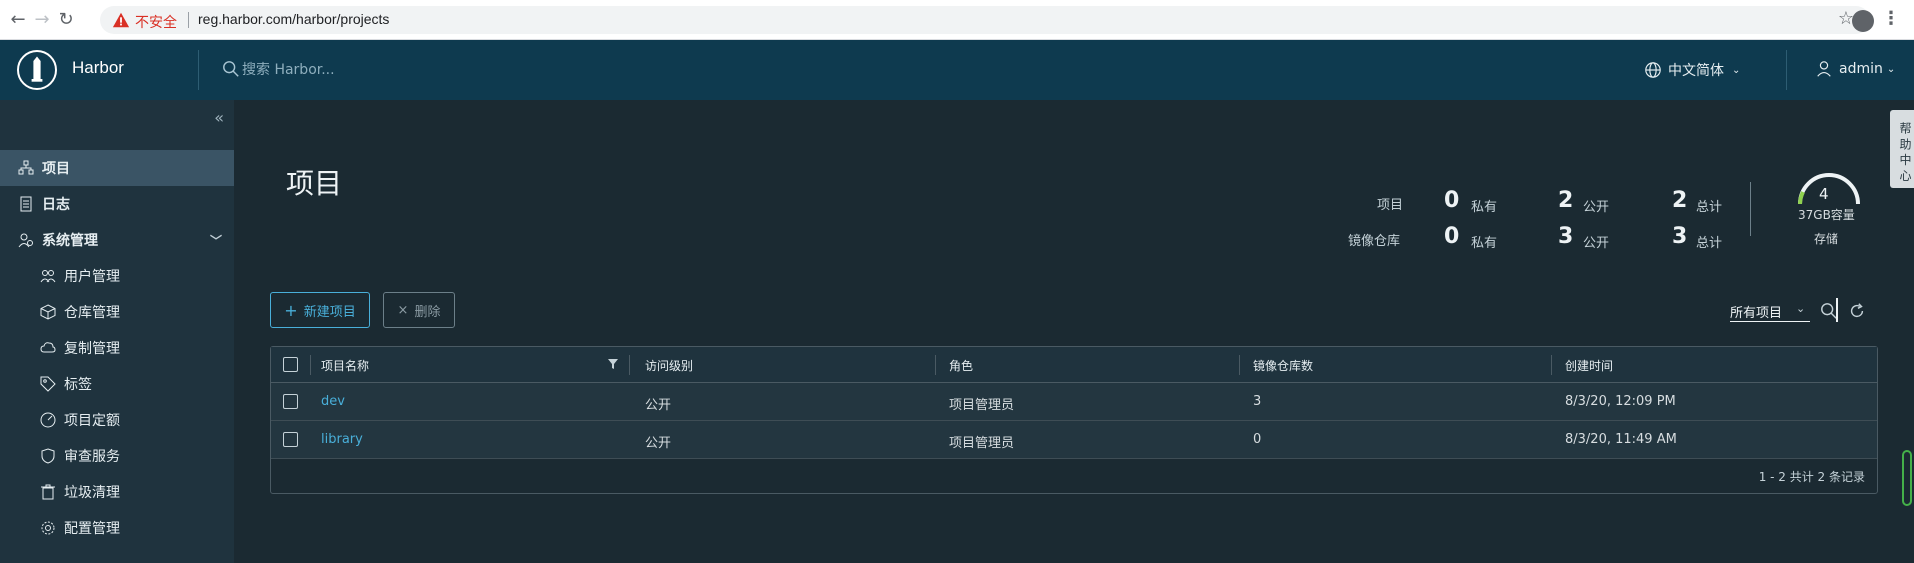 The height and width of the screenshot is (563, 1914). What do you see at coordinates (1861, 69) in the screenshot?
I see `username: admin` at bounding box center [1861, 69].